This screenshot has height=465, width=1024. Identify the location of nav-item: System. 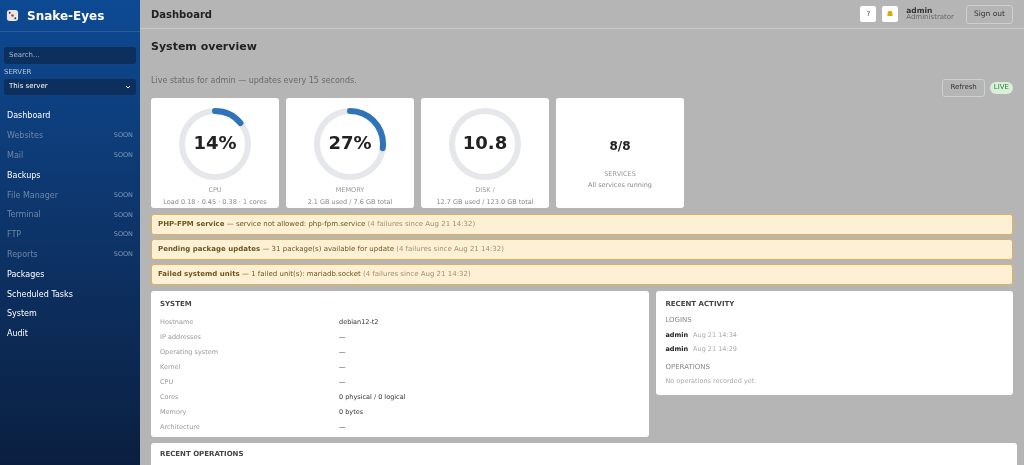
(70, 314).